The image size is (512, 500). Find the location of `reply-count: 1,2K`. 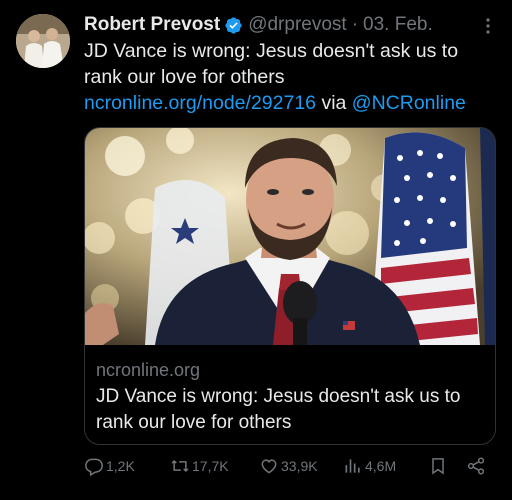

reply-count: 1,2K is located at coordinates (120, 466).